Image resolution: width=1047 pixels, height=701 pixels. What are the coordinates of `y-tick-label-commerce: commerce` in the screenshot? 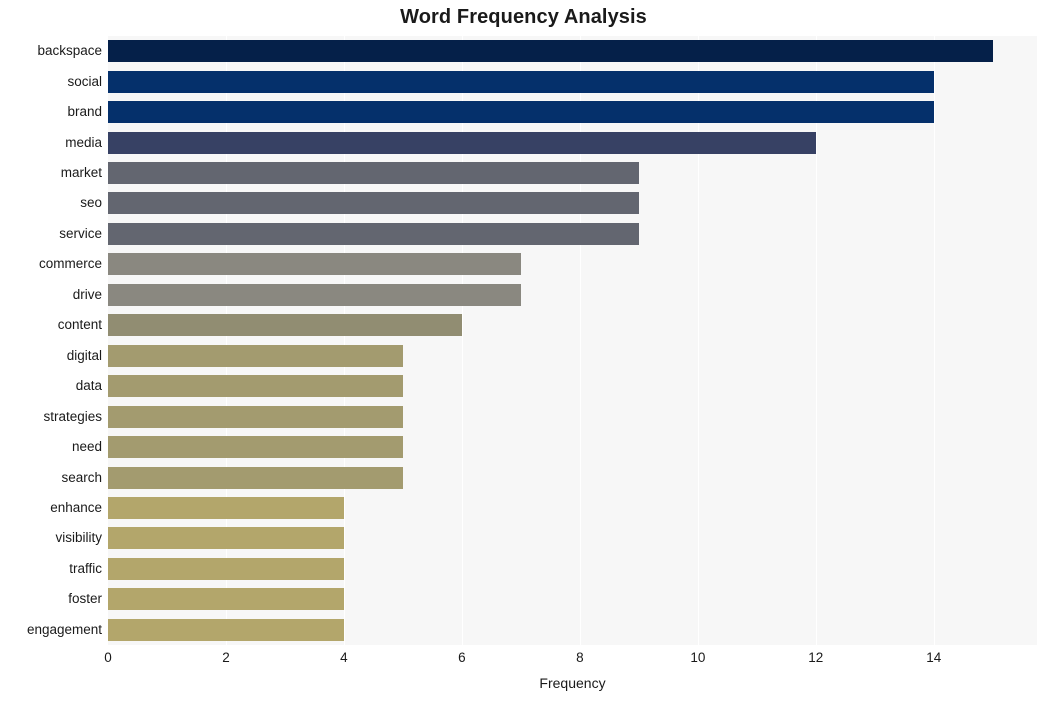 It's located at (70, 264).